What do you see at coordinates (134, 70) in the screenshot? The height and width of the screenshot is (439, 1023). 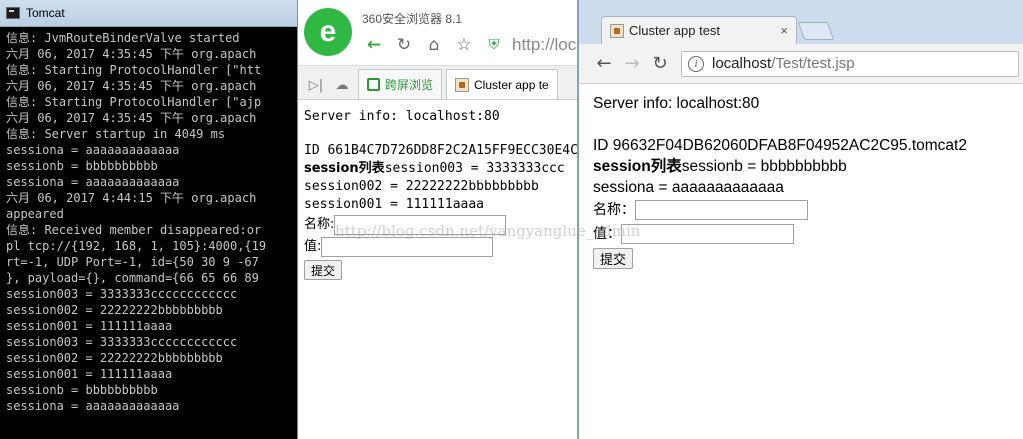 I see `console-line: 信息: Starting ProtocolHandler ["htt` at bounding box center [134, 70].